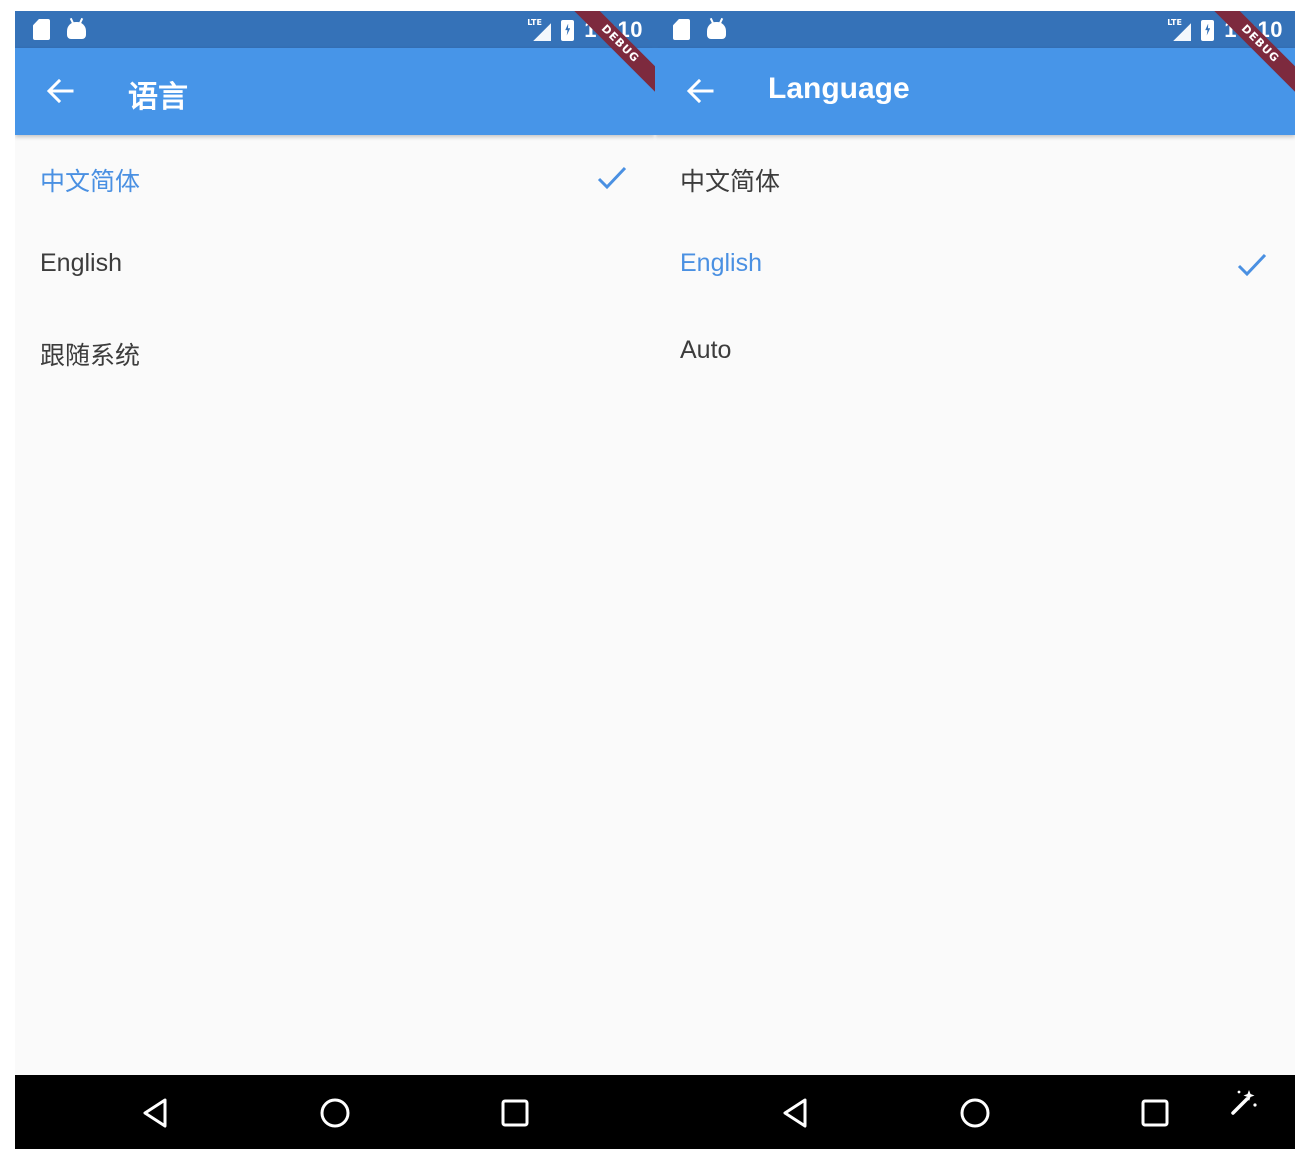 The image size is (1306, 1166). I want to click on language-list: 中文简体 English Auto, so click(975, 265).